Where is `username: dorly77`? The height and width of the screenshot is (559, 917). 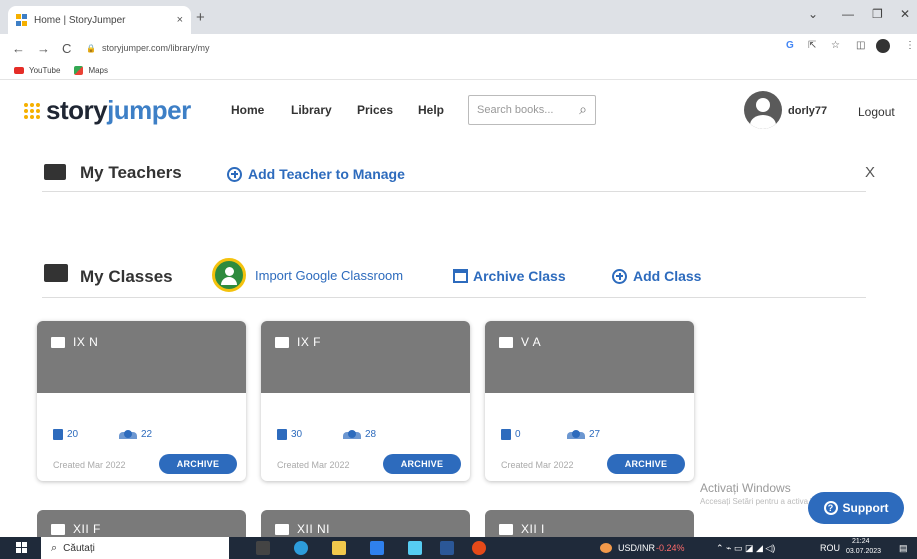
username: dorly77 is located at coordinates (807, 111).